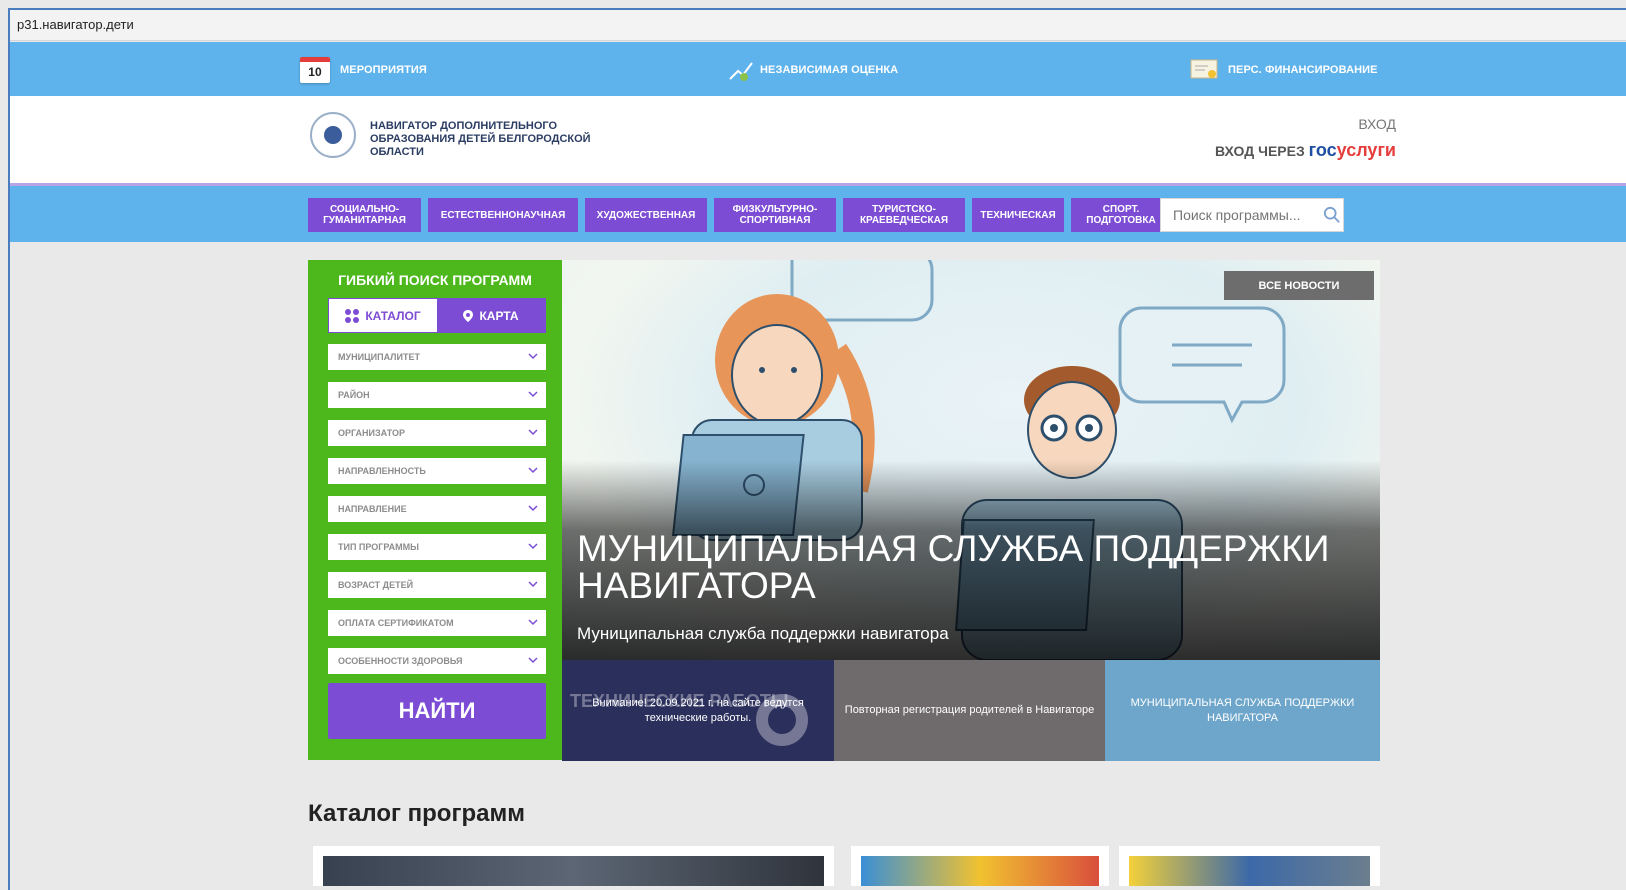  What do you see at coordinates (1303, 70) in the screenshot?
I see `funding-label: ПЕРС. ФИНАНСИРОВАНИЕ` at bounding box center [1303, 70].